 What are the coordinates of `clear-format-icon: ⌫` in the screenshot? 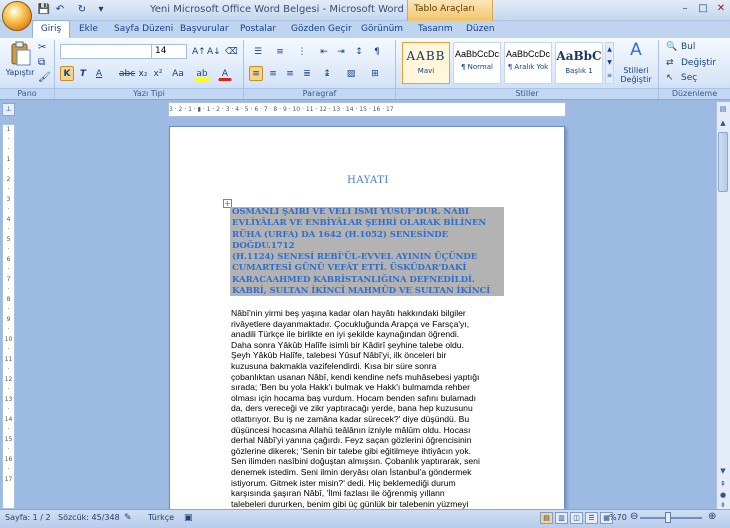 It's located at (231, 51).